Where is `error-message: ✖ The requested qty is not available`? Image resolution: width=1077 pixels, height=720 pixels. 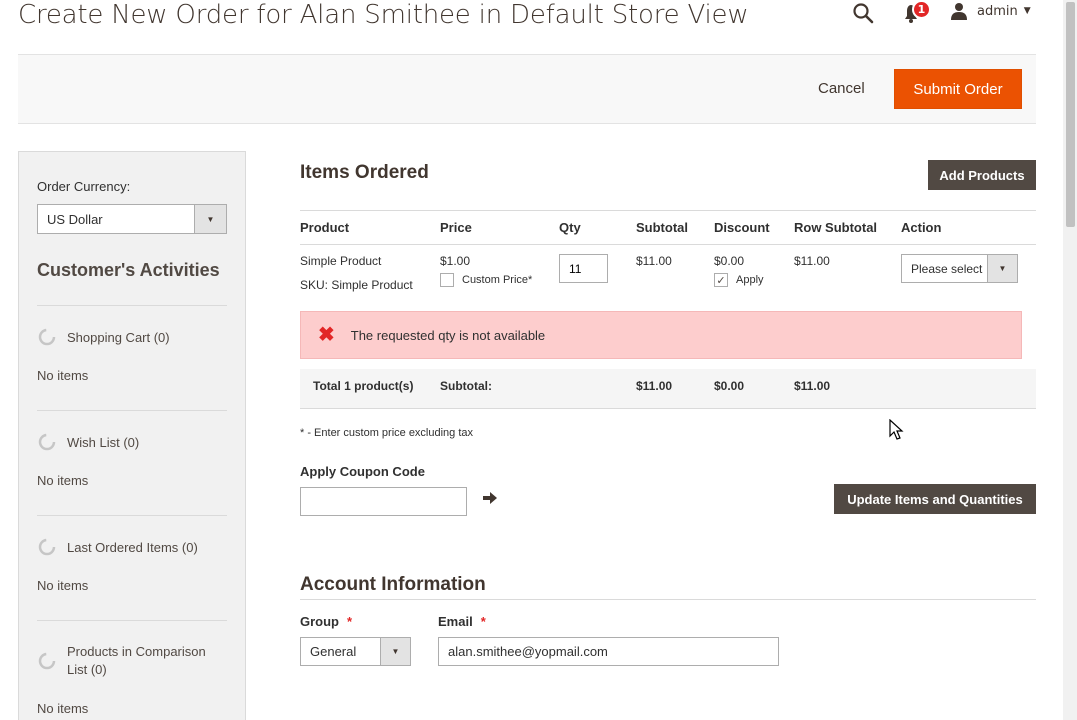
error-message: ✖ The requested qty is not available is located at coordinates (661, 335).